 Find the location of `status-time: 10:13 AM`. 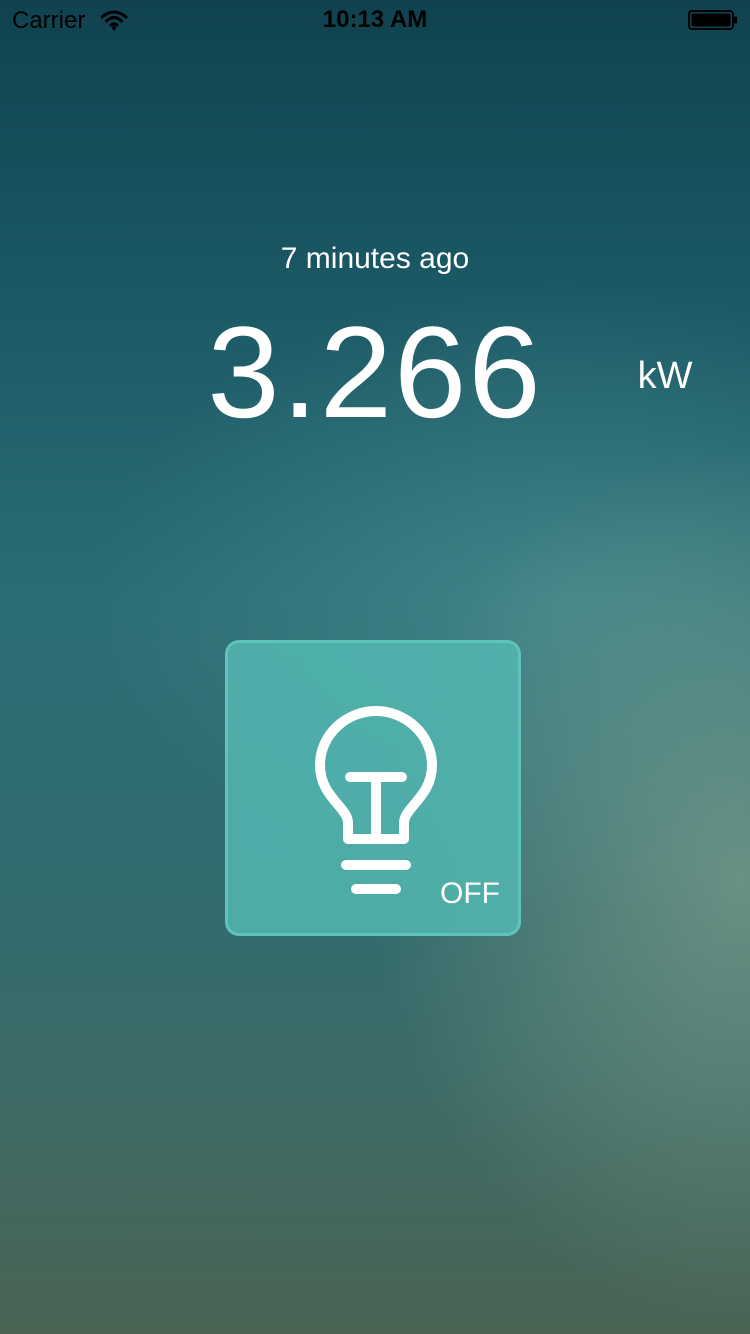

status-time: 10:13 AM is located at coordinates (375, 19).